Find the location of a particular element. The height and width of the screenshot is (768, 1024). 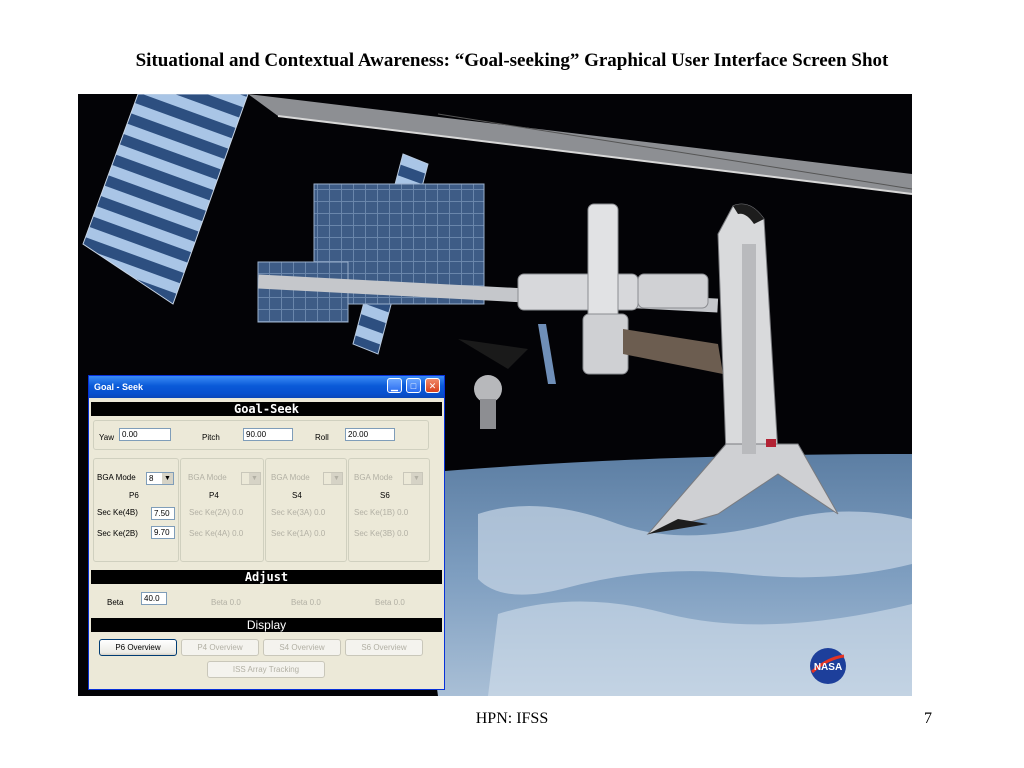

nasa-logo-text: NASA is located at coordinates (828, 667).